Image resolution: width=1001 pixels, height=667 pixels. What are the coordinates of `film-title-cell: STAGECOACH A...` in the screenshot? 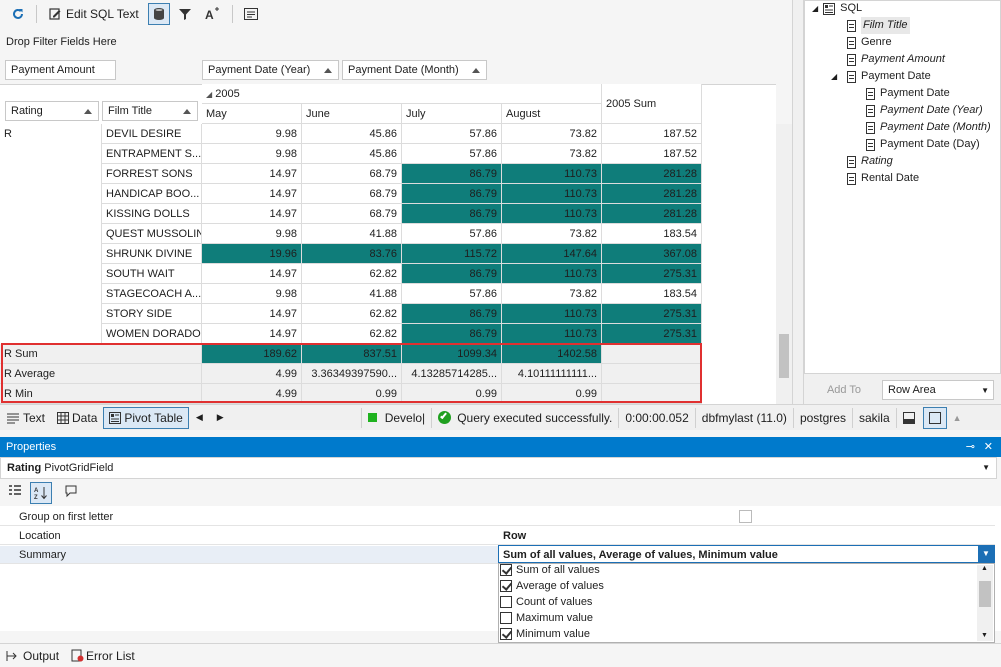 It's located at (152, 294).